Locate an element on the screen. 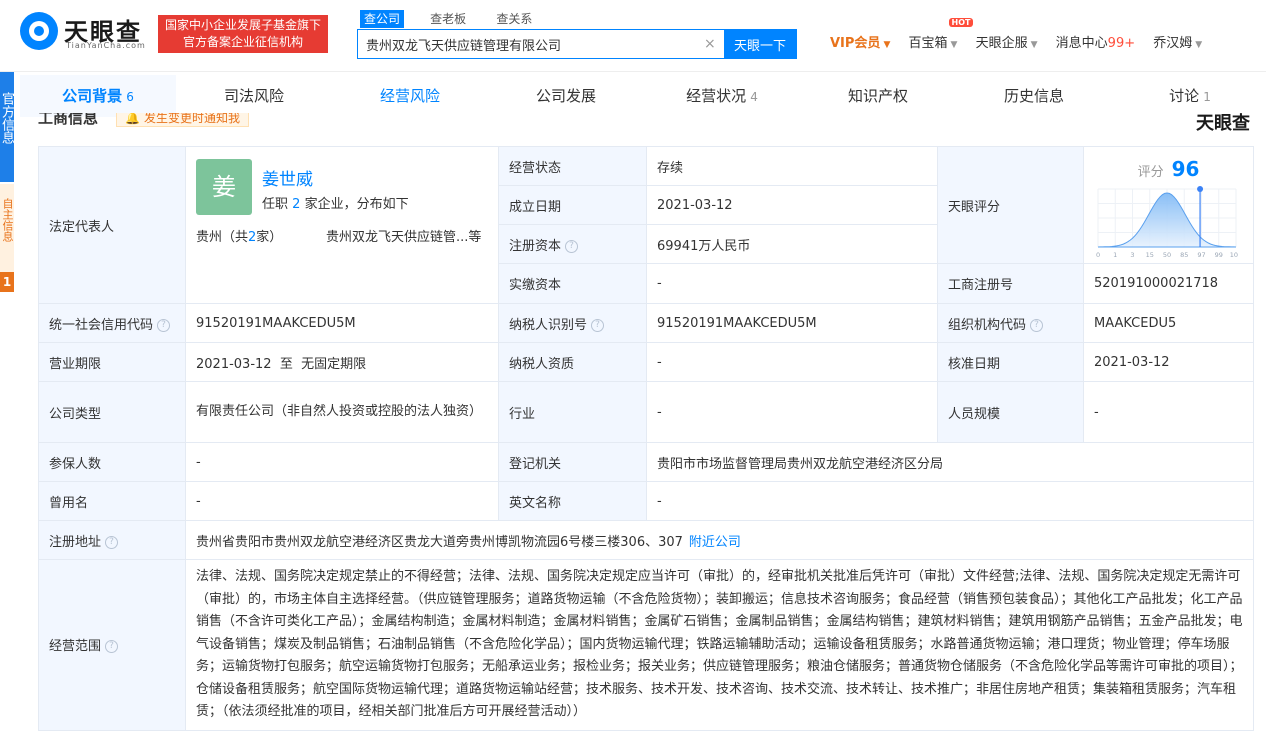 Image resolution: width=1266 pixels, height=737 pixels. x-tick-label: 50 is located at coordinates (1167, 255).